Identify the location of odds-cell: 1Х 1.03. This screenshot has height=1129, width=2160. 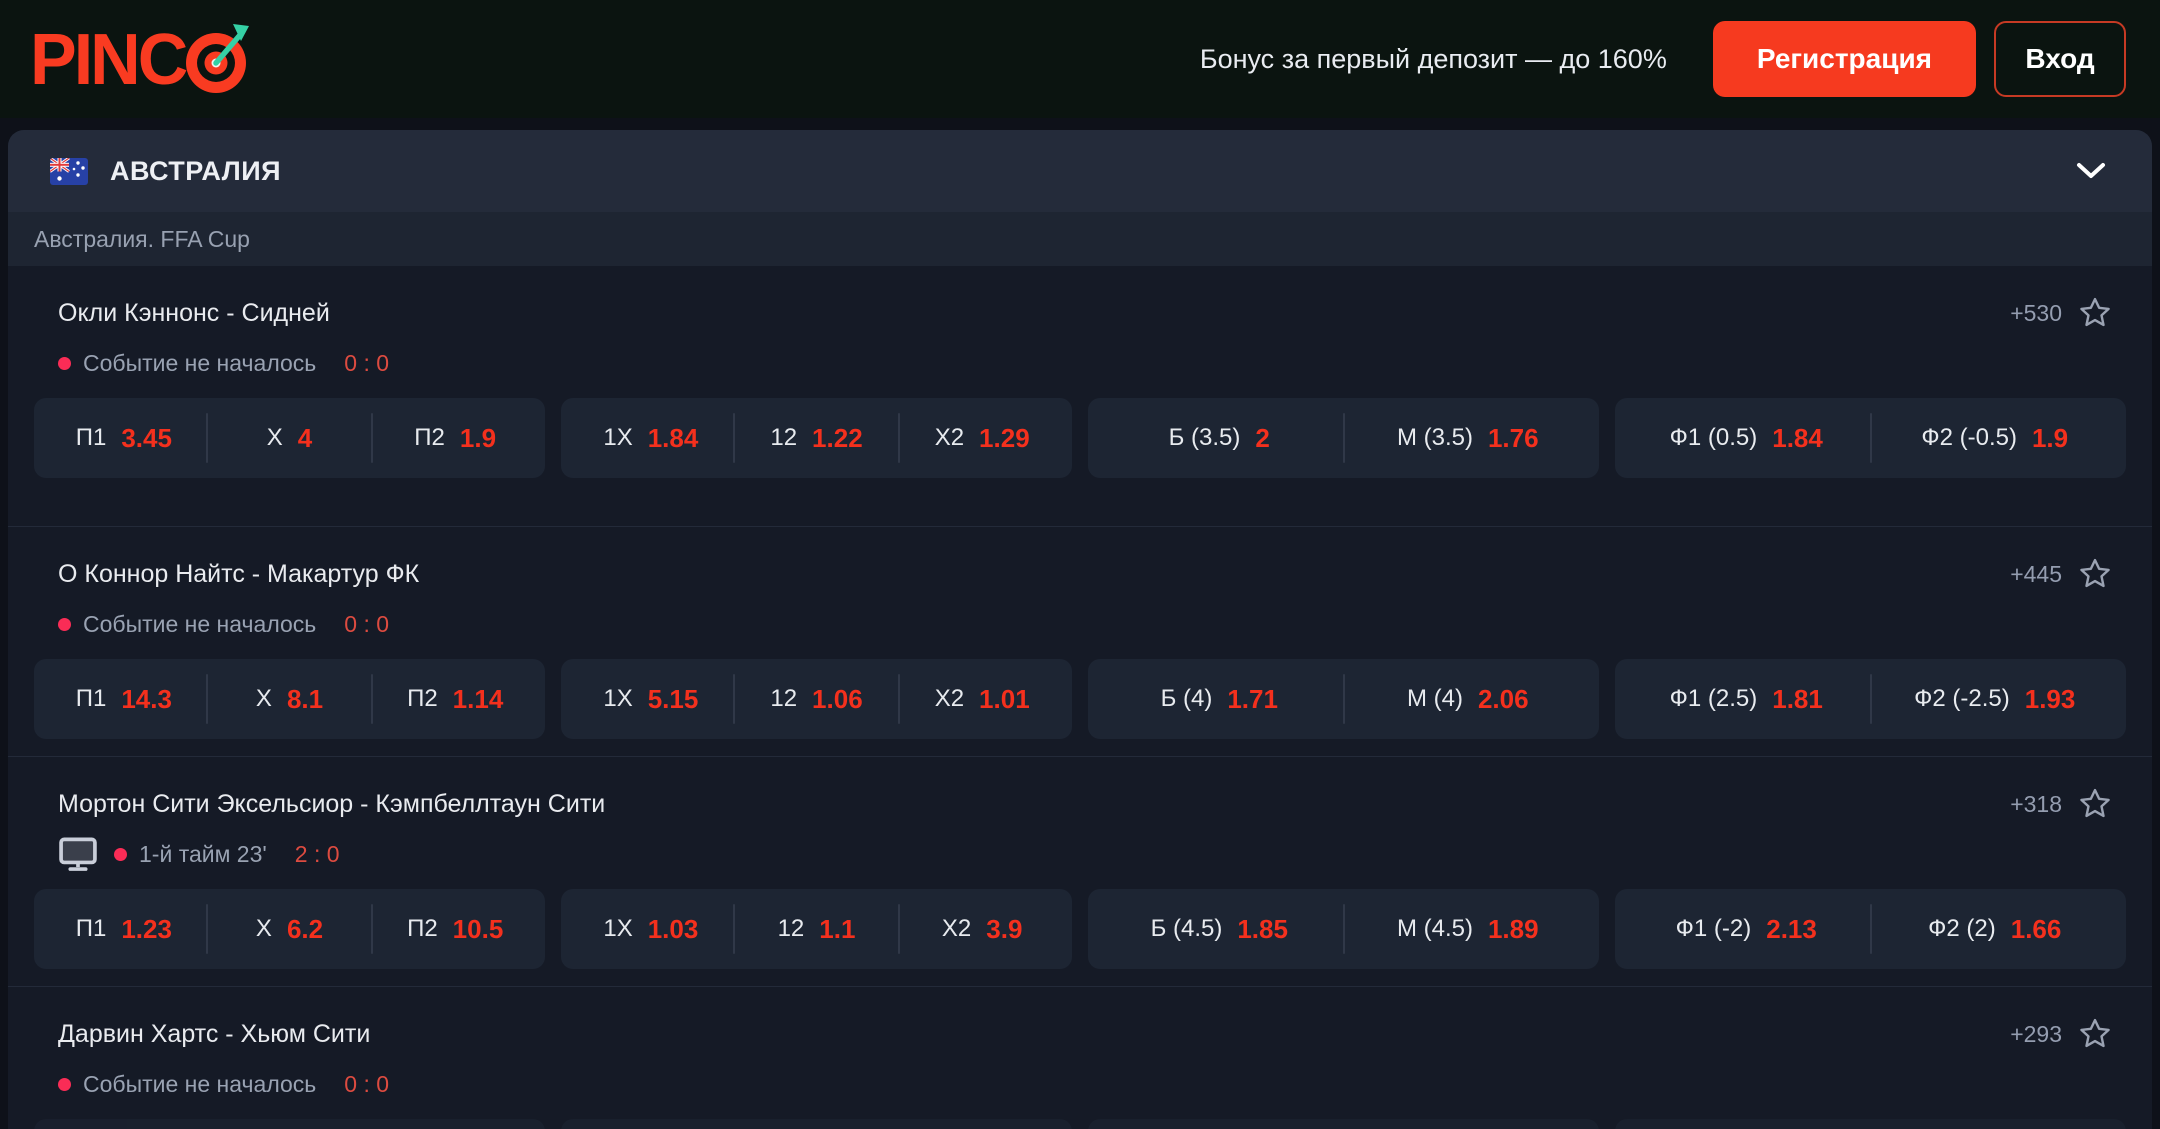
(651, 929).